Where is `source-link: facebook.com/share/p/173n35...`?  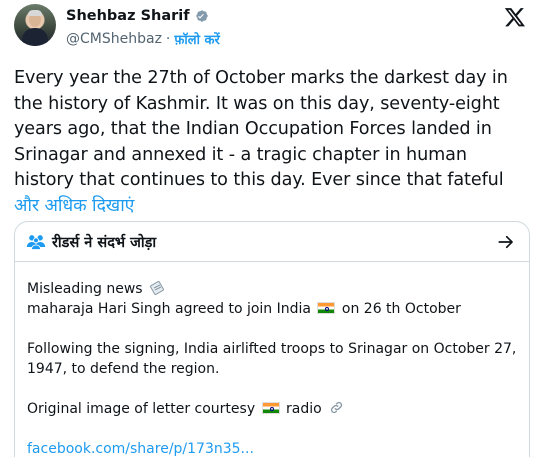 source-link: facebook.com/share/p/173n35... is located at coordinates (140, 449).